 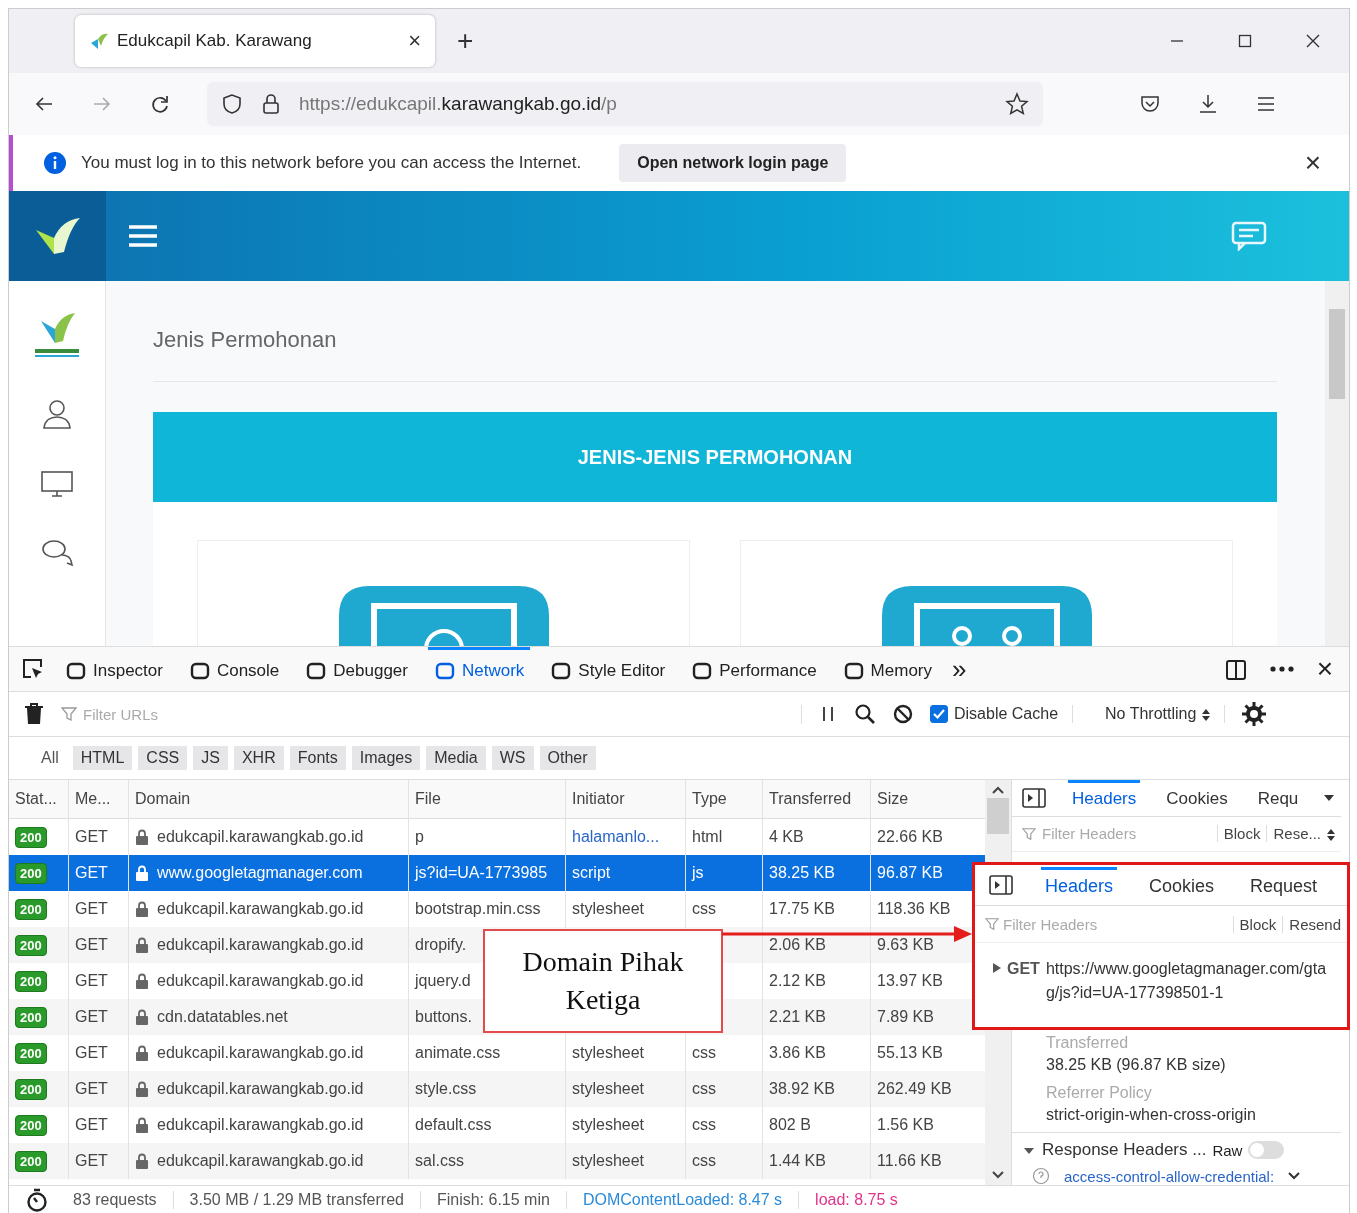 I want to click on tab-title: Edukcapil Kab. Karawang, so click(x=215, y=41).